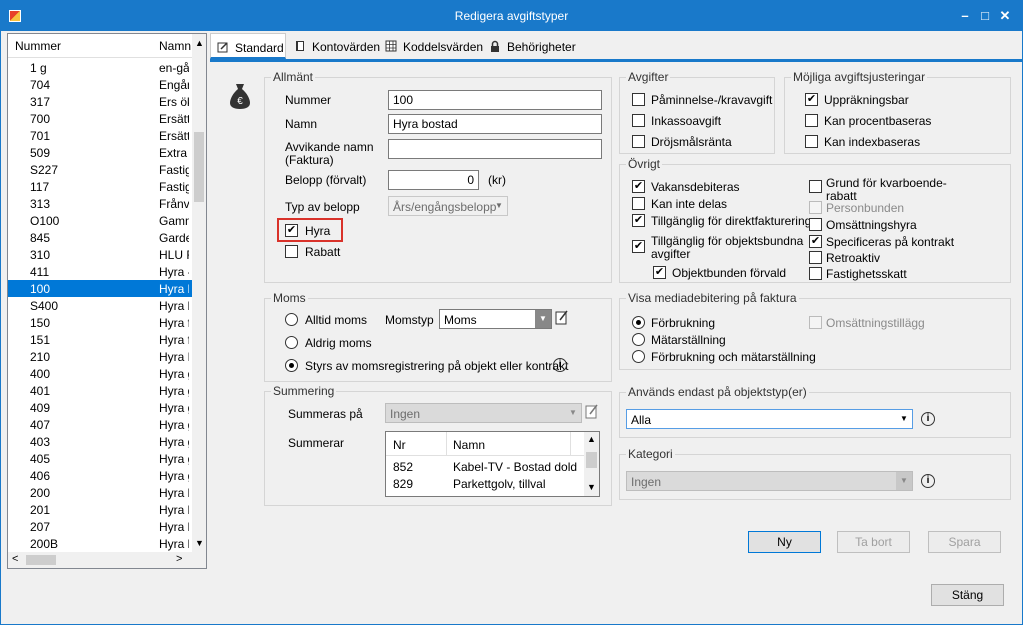  What do you see at coordinates (107, 560) in the screenshot?
I see `list-horizontal-scrollbar: < >` at bounding box center [107, 560].